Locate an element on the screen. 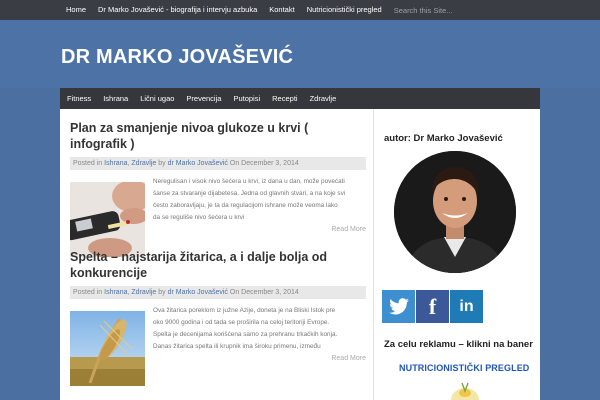 The width and height of the screenshot is (600, 400). topnav-item-home: Home is located at coordinates (76, 10).